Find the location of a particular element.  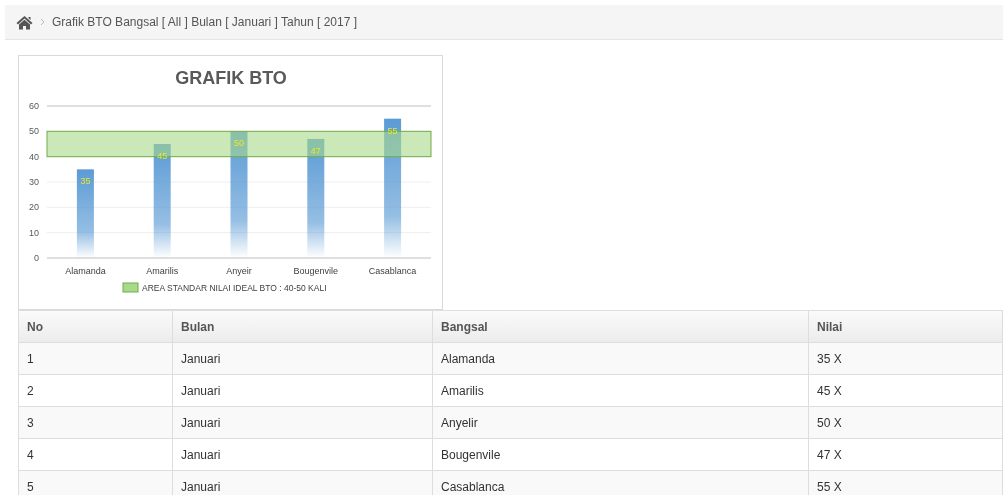

table-cell: 35 X is located at coordinates (906, 358).